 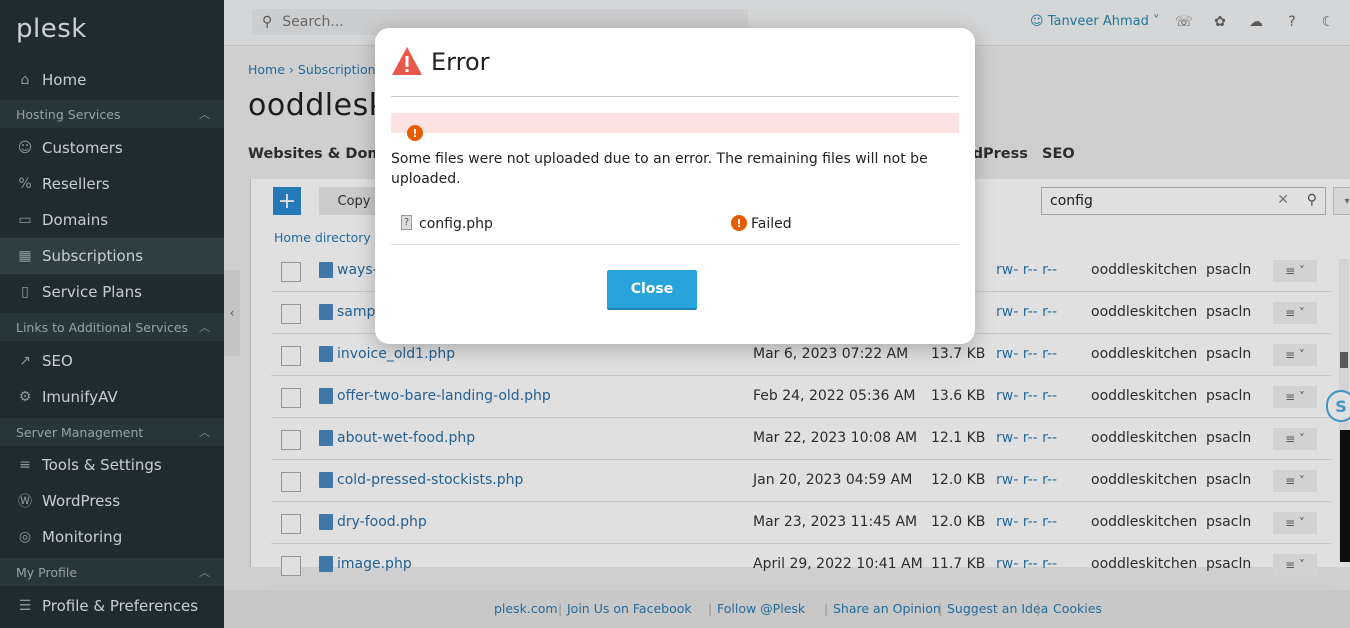 I want to click on upload-status: Failed, so click(x=771, y=224).